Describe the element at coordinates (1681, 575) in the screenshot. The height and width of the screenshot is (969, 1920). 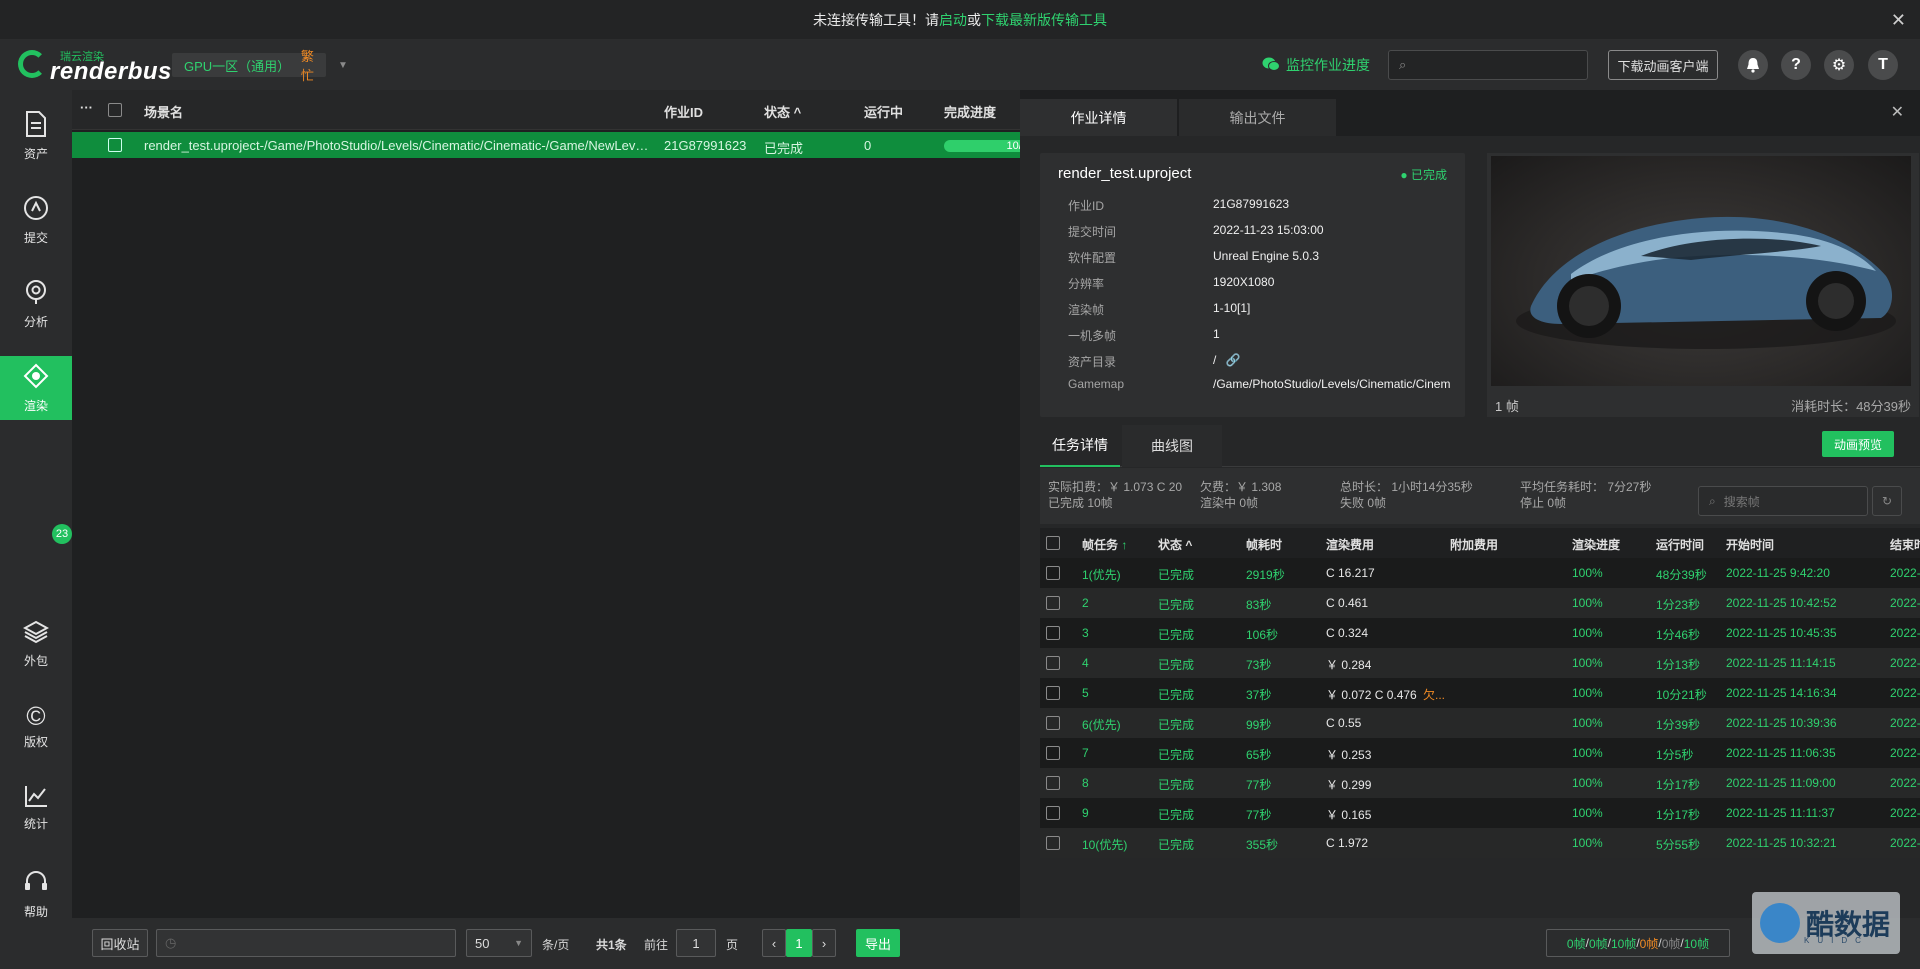
I see `task-run-time: 48分39秒` at that location.